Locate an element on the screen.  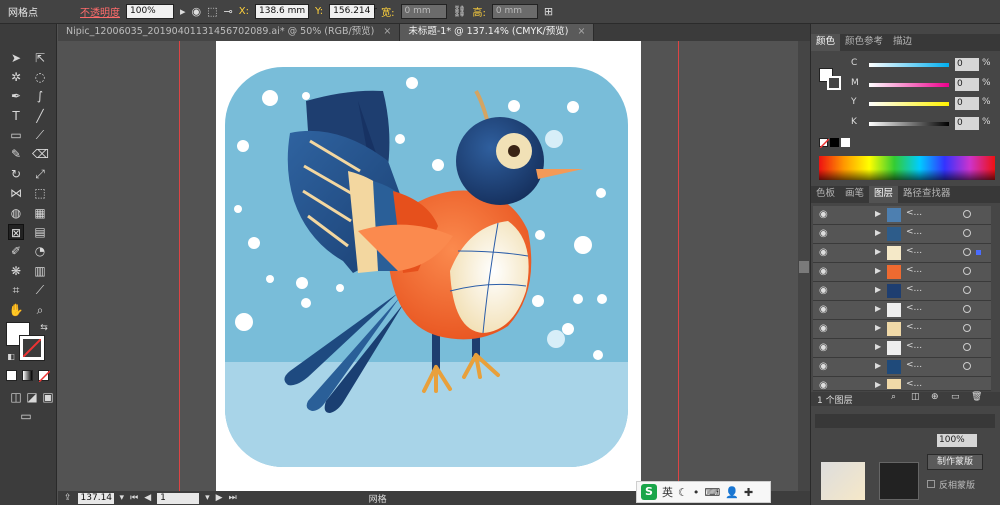
hand-tool-icon: ✋ is located at coordinates (16, 310).